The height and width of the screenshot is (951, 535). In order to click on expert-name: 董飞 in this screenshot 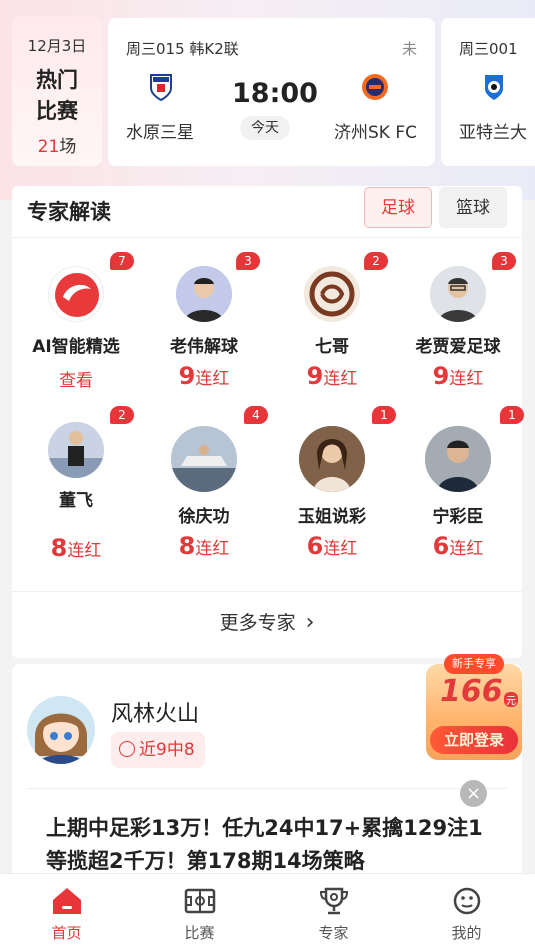, I will do `click(76, 501)`.